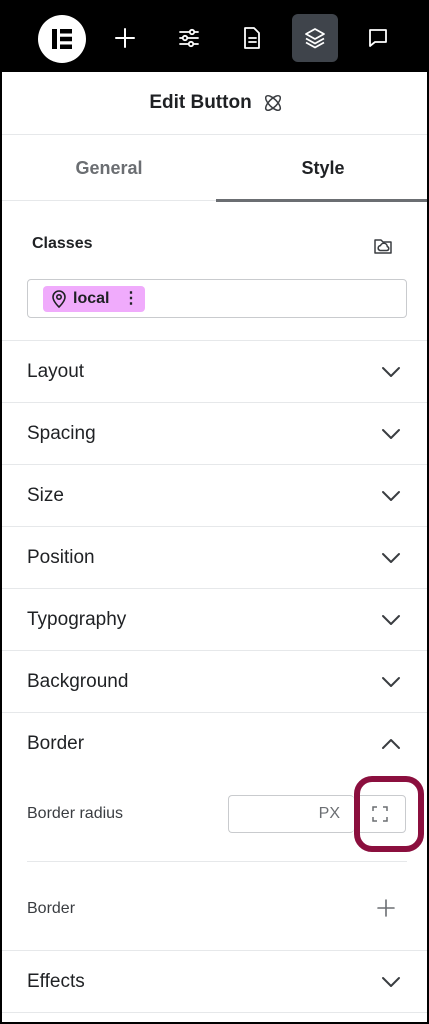 This screenshot has height=1024, width=429. I want to click on cloud-folder-icon, so click(383, 246).